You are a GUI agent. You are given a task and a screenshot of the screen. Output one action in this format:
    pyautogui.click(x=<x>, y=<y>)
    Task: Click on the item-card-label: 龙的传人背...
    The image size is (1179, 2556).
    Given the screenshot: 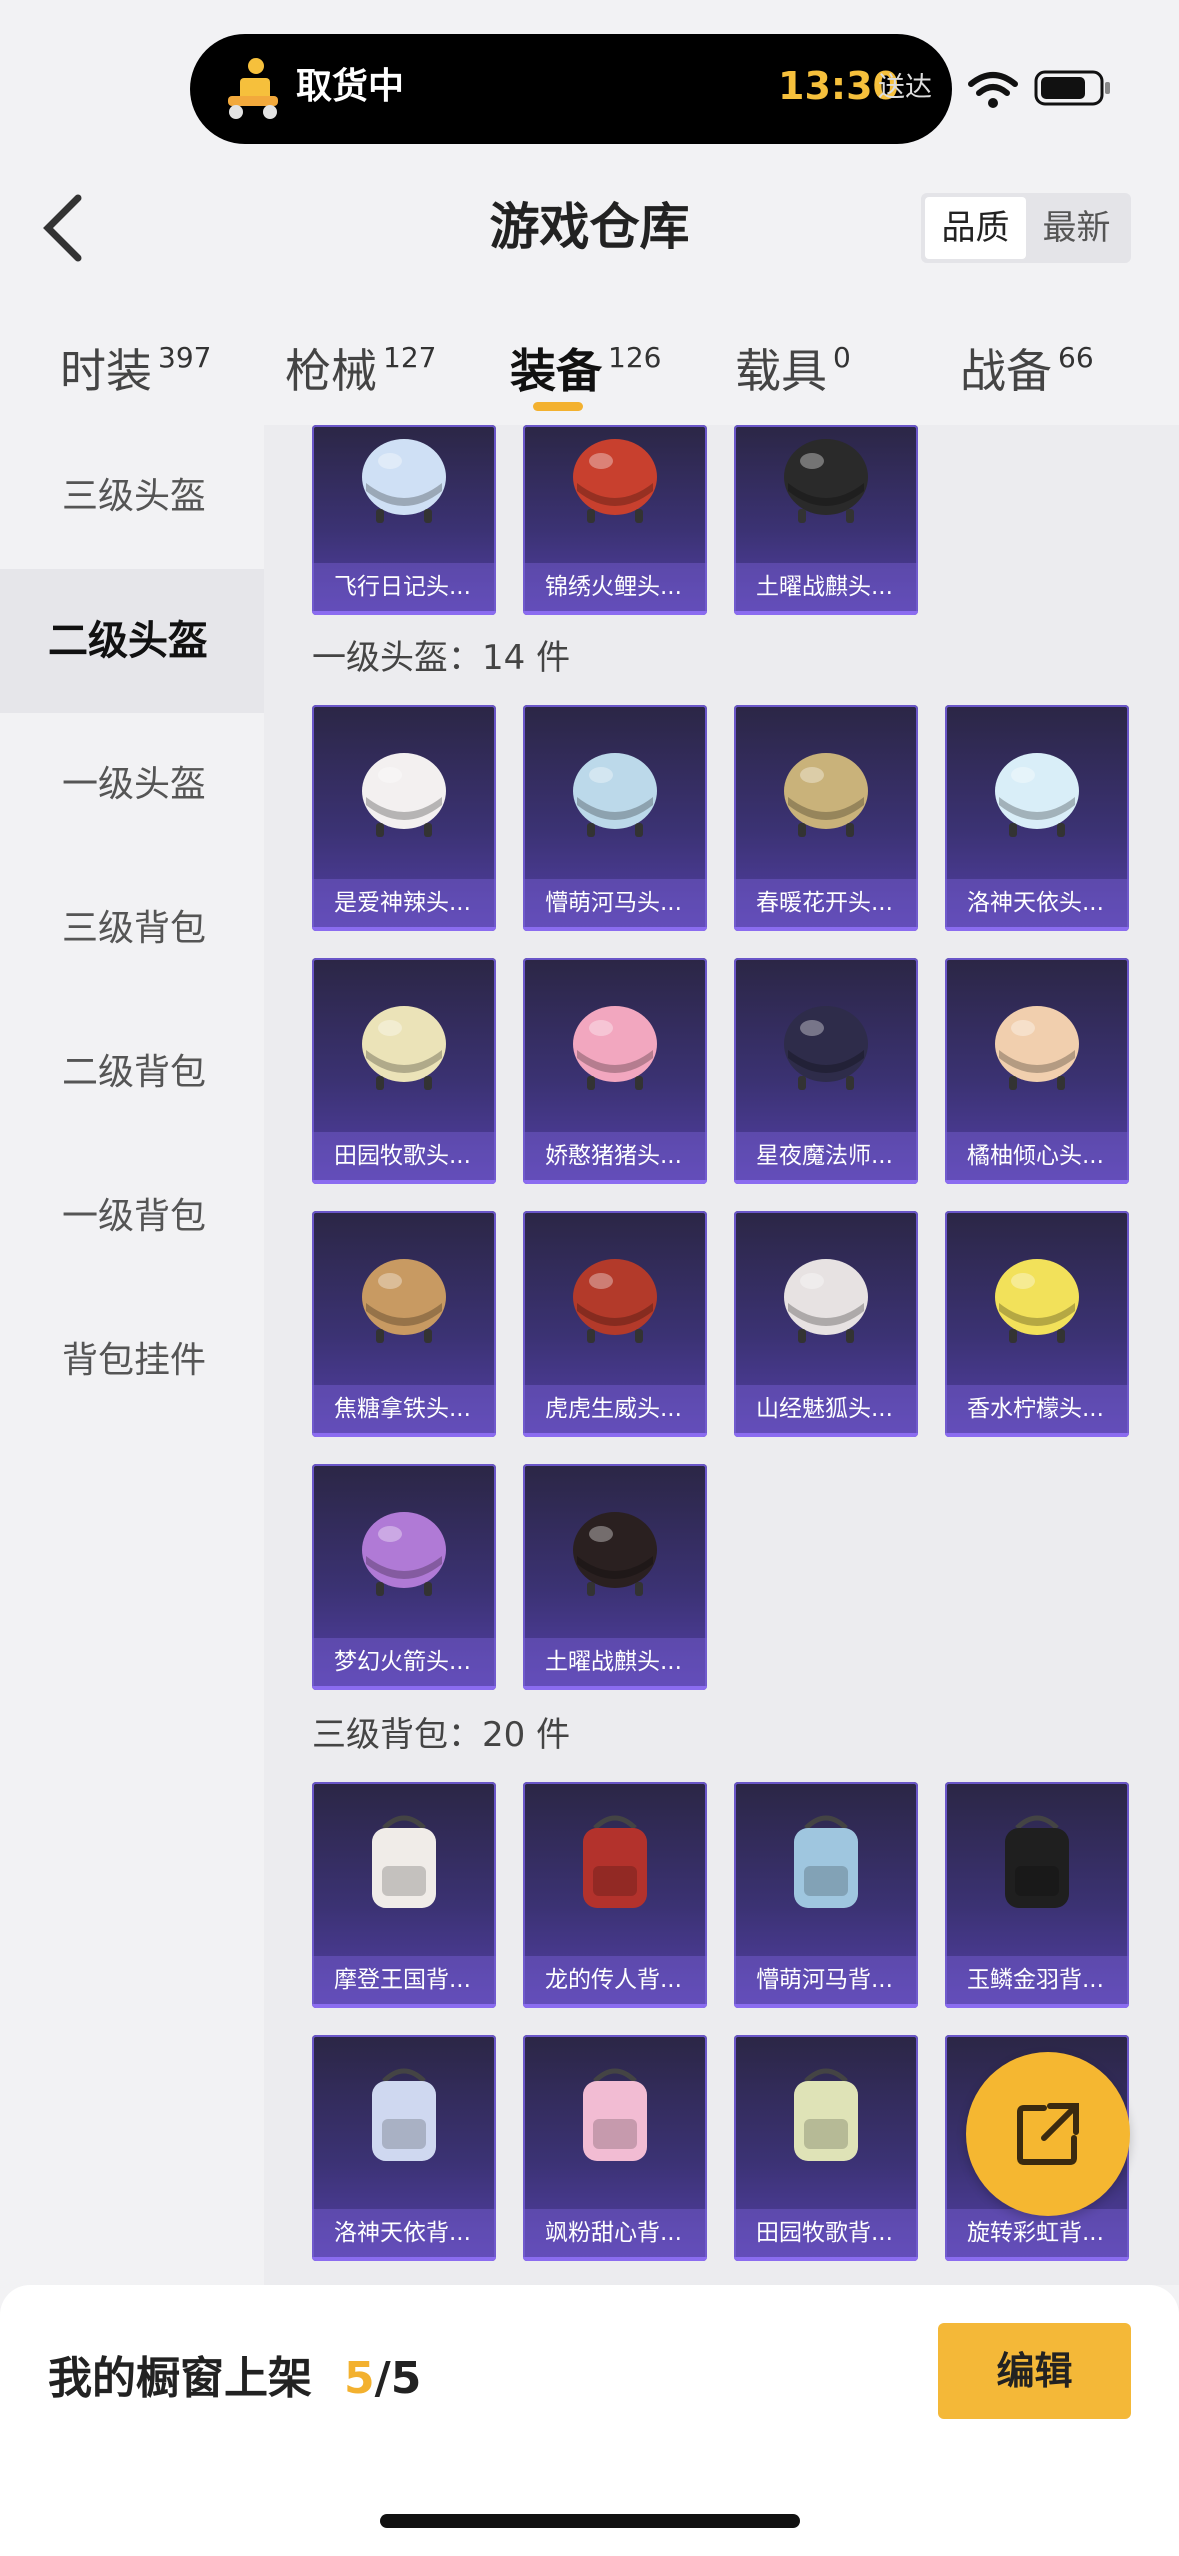 What is the action you would take?
    pyautogui.click(x=615, y=1980)
    